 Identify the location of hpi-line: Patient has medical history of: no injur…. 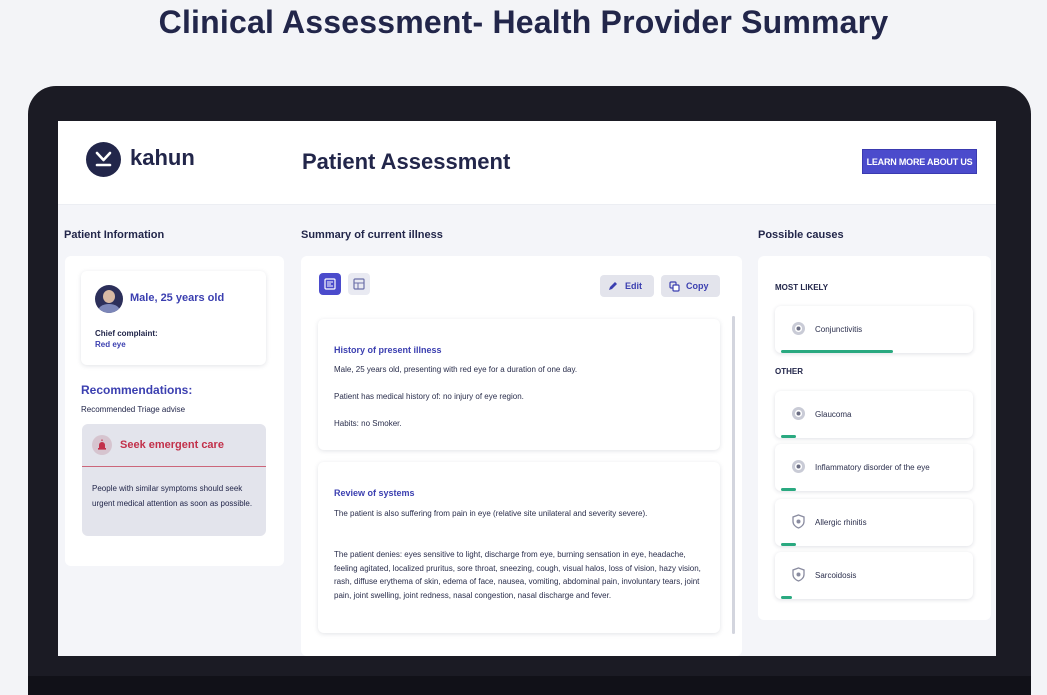
(429, 396).